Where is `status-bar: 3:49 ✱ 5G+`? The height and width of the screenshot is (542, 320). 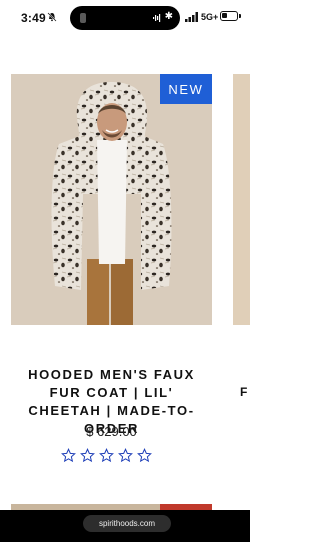
status-bar: 3:49 ✱ 5G+ is located at coordinates (125, 17).